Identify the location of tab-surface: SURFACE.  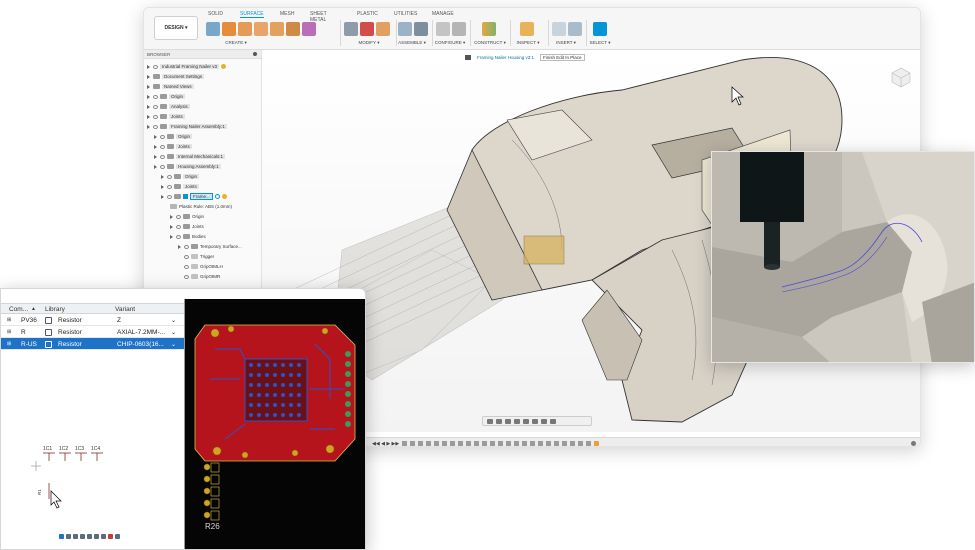
(252, 14).